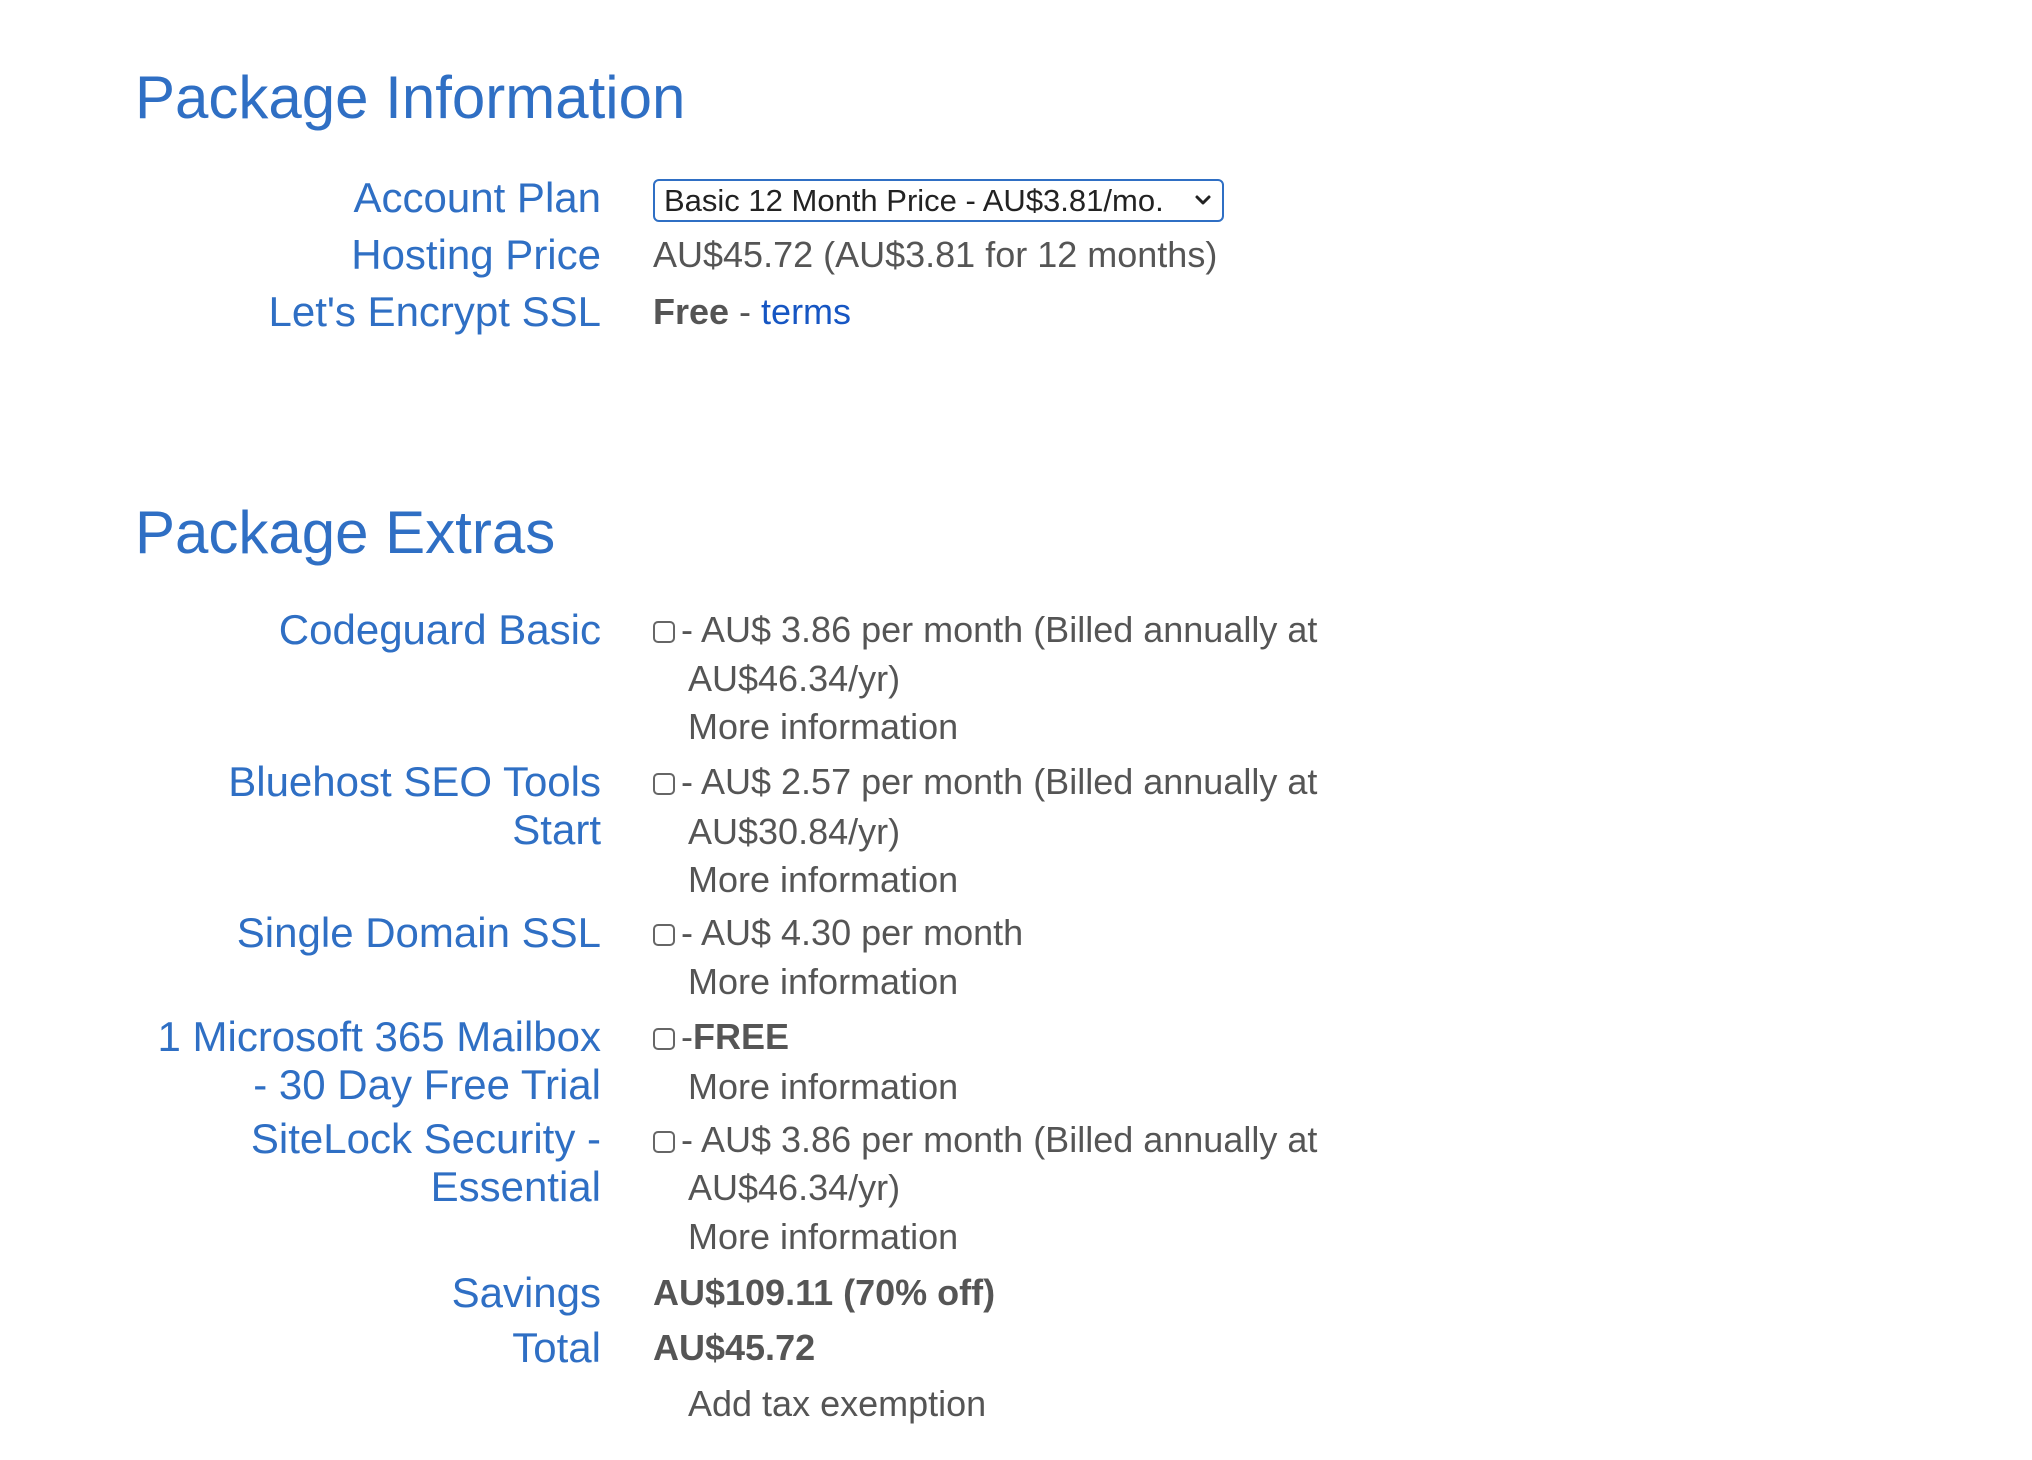 This screenshot has height=1460, width=2032. What do you see at coordinates (999, 781) in the screenshot?
I see `seo-tools-price-line1: - AU$ 2.57 per month (Billed annually at` at bounding box center [999, 781].